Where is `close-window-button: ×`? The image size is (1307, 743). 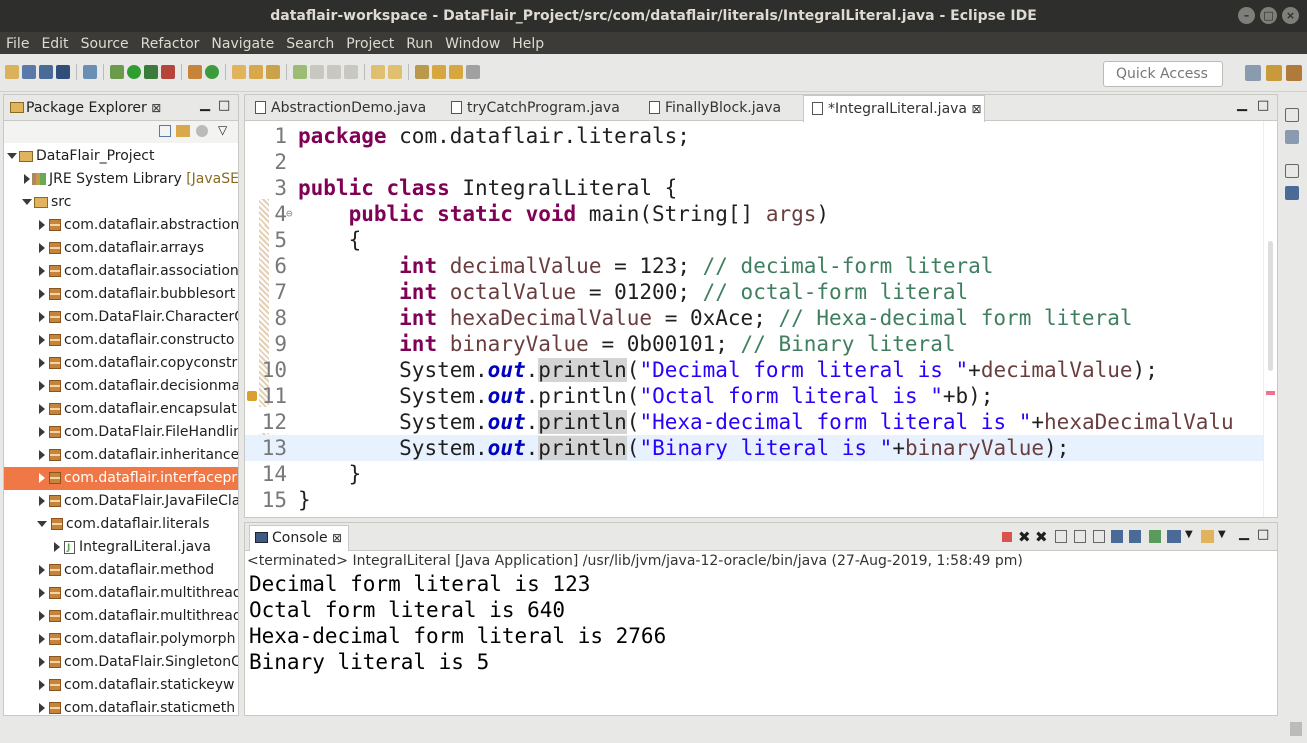 close-window-button: × is located at coordinates (1290, 15).